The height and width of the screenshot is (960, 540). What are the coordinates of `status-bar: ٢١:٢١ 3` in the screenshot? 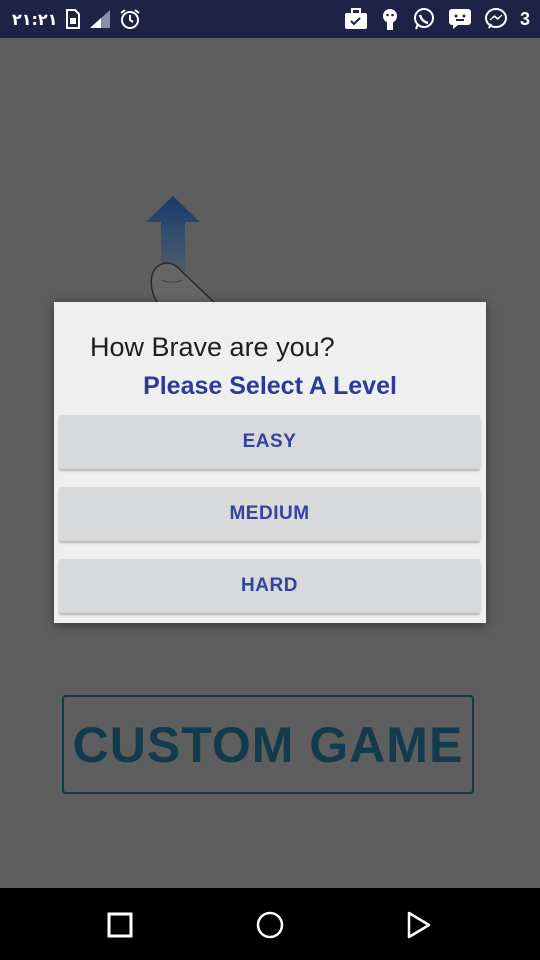 It's located at (270, 19).